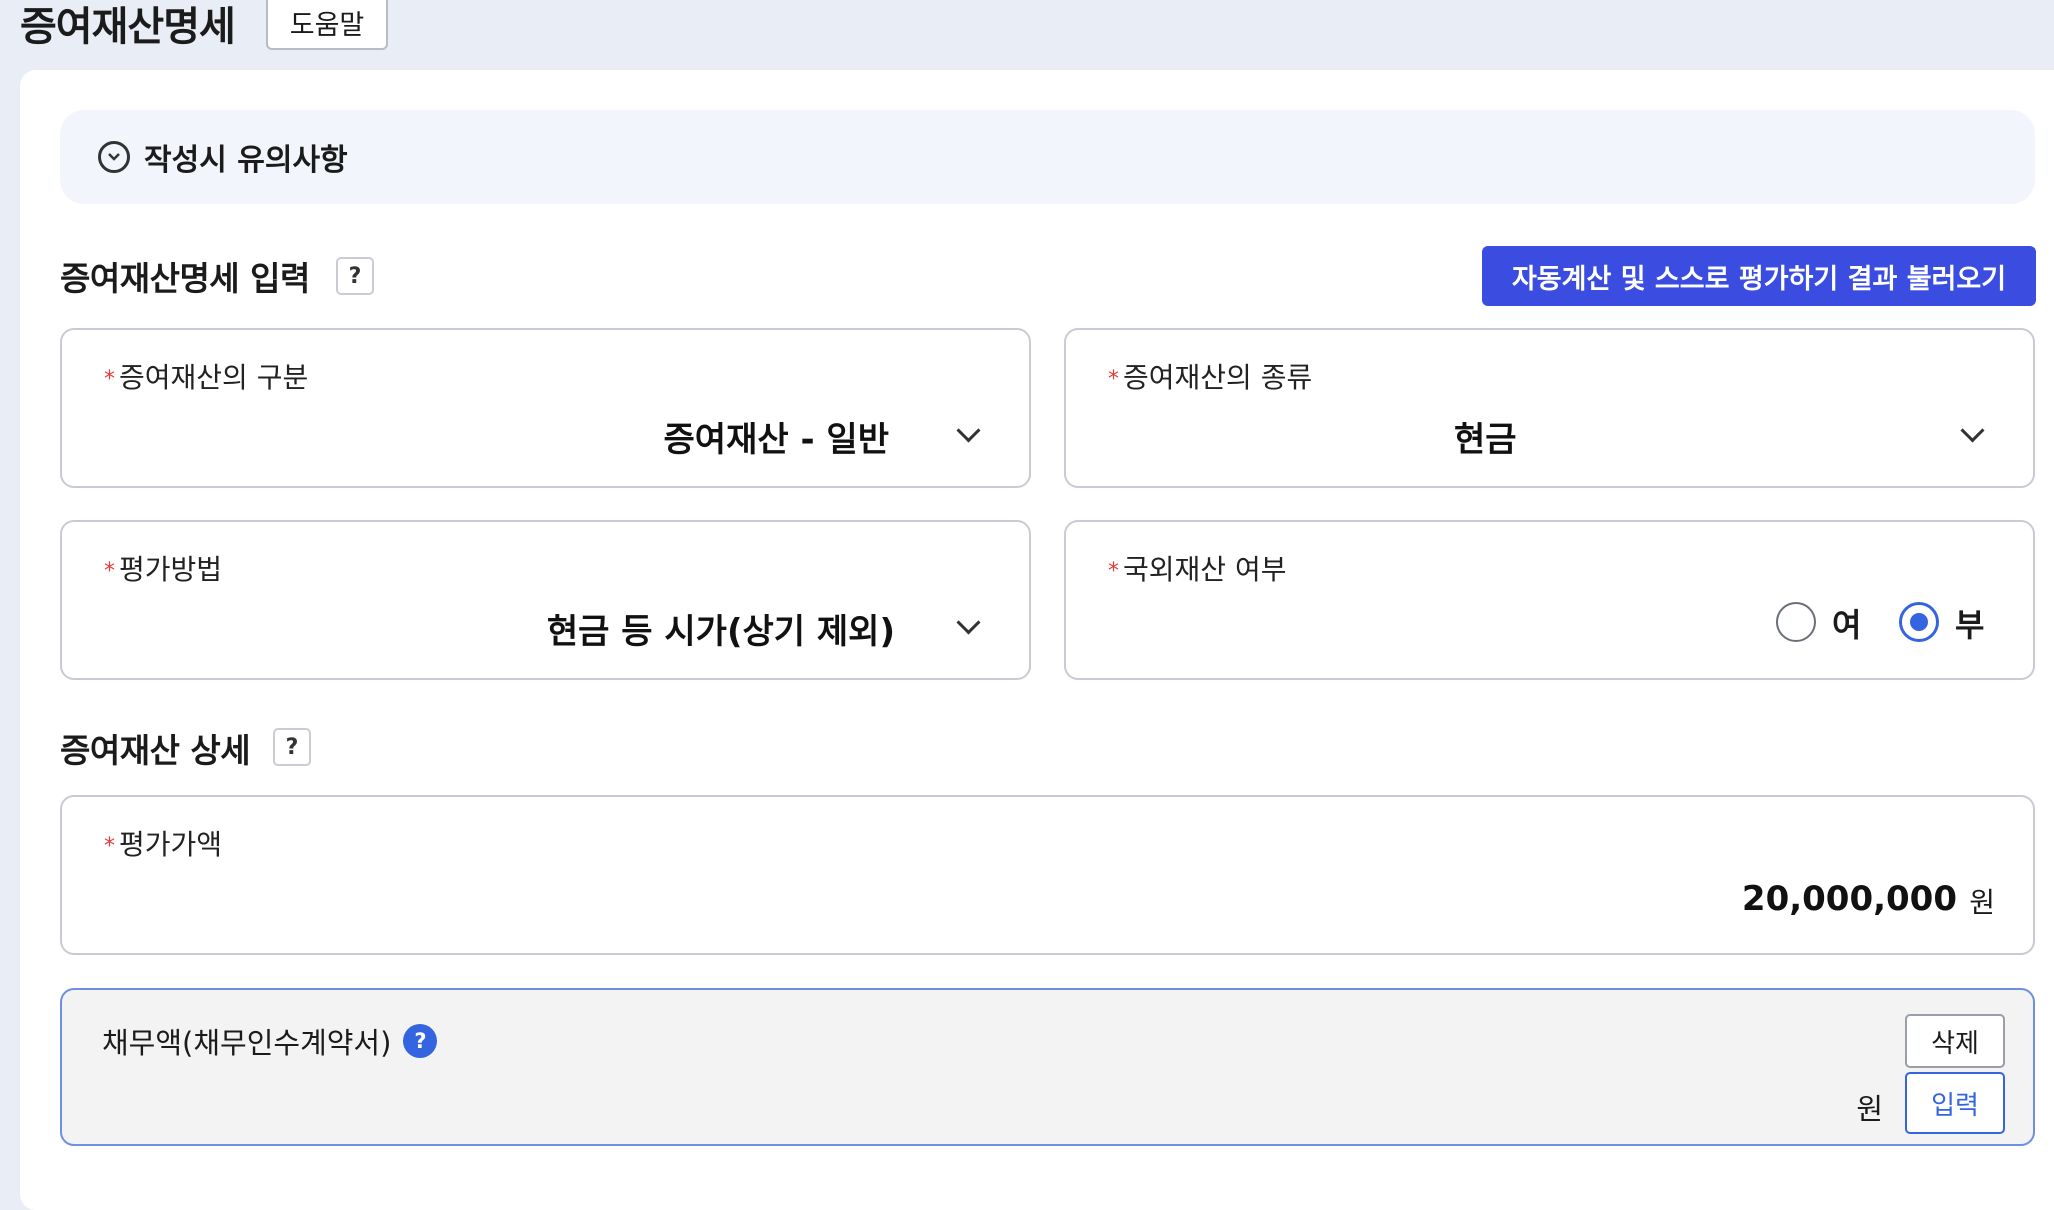 Image resolution: width=2054 pixels, height=1210 pixels. Describe the element at coordinates (1796, 622) in the screenshot. I see `foreign-yes-radio` at that location.